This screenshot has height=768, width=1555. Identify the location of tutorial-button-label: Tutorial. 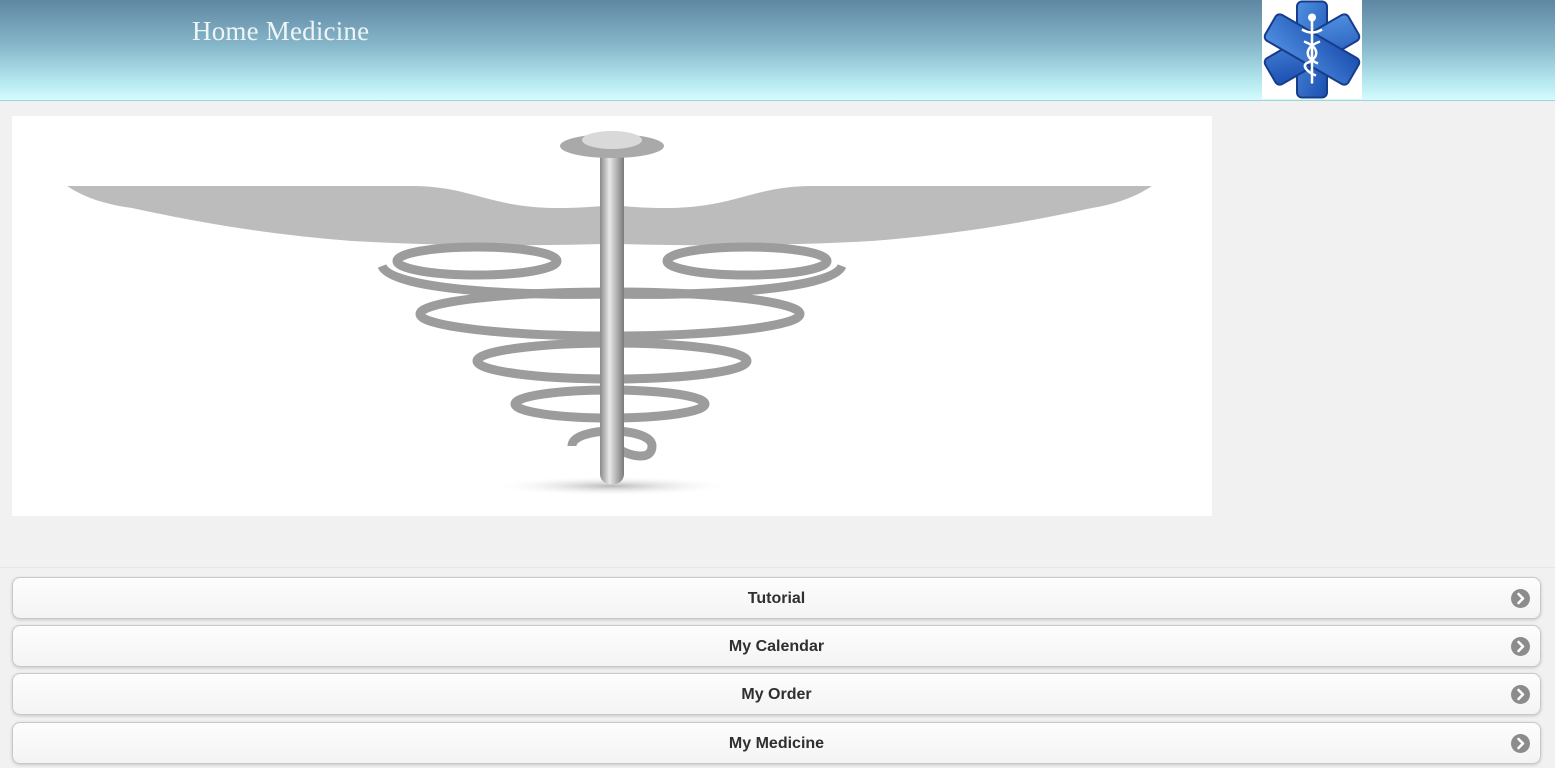
(776, 598).